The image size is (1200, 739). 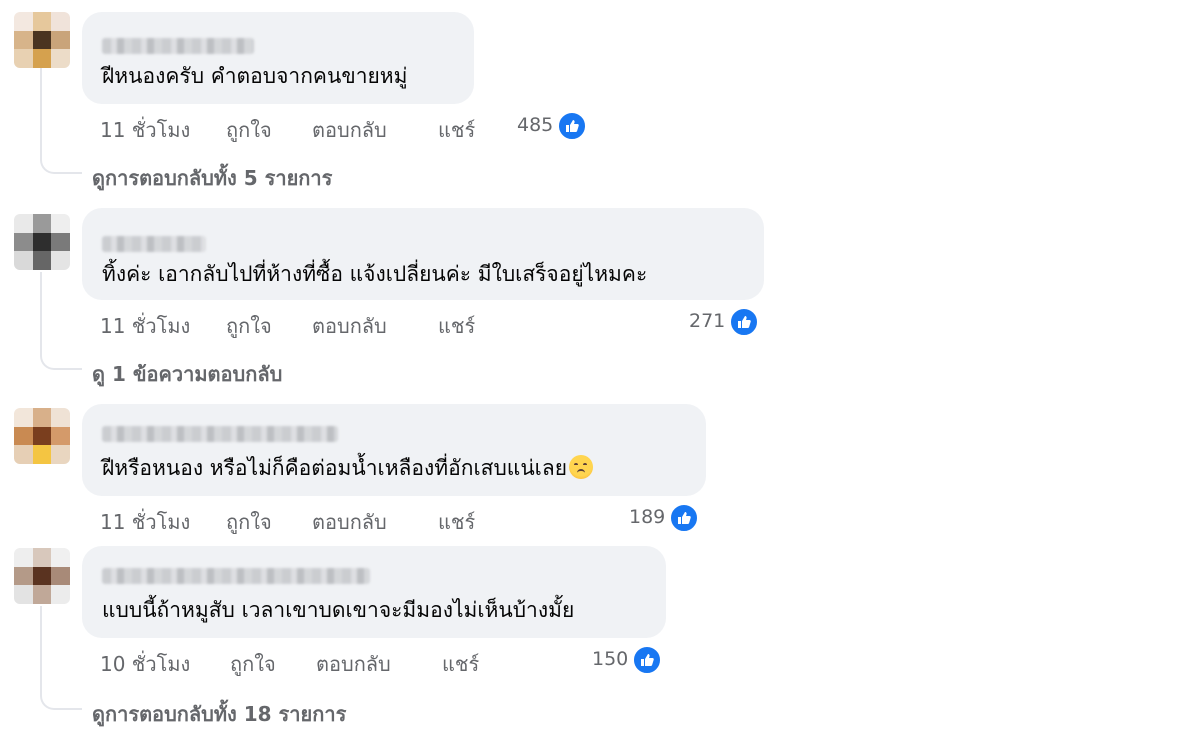 I want to click on reaction-count: 485, so click(x=535, y=125).